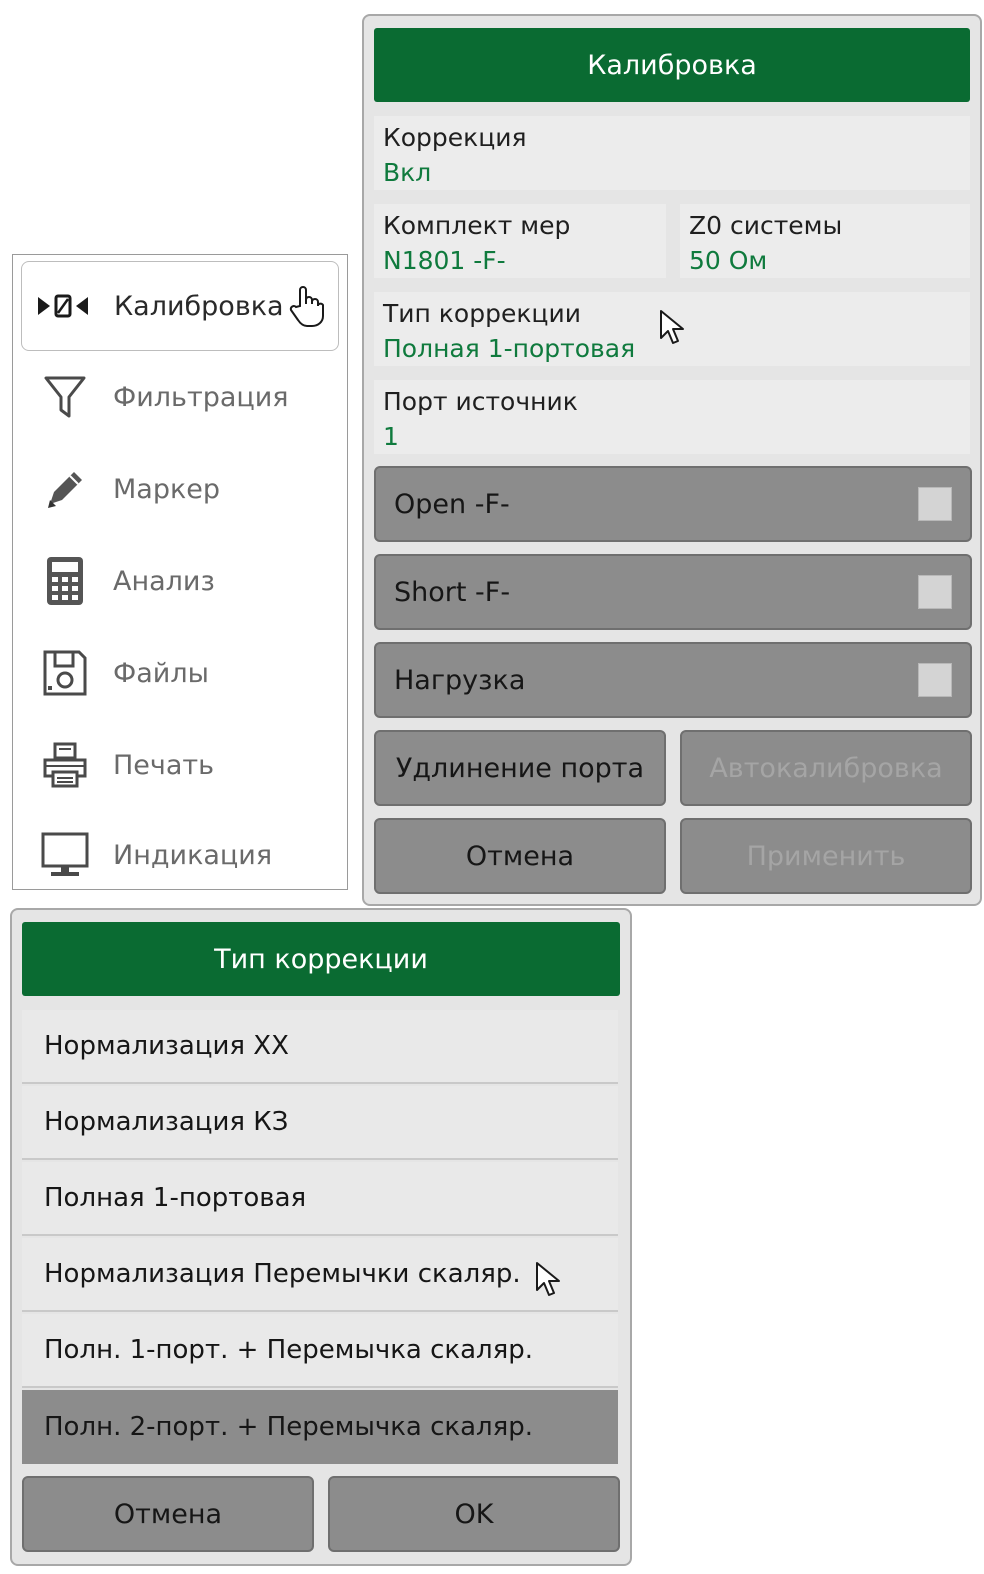 The height and width of the screenshot is (1574, 984). What do you see at coordinates (935, 680) in the screenshot?
I see `load-standard-checkbox` at bounding box center [935, 680].